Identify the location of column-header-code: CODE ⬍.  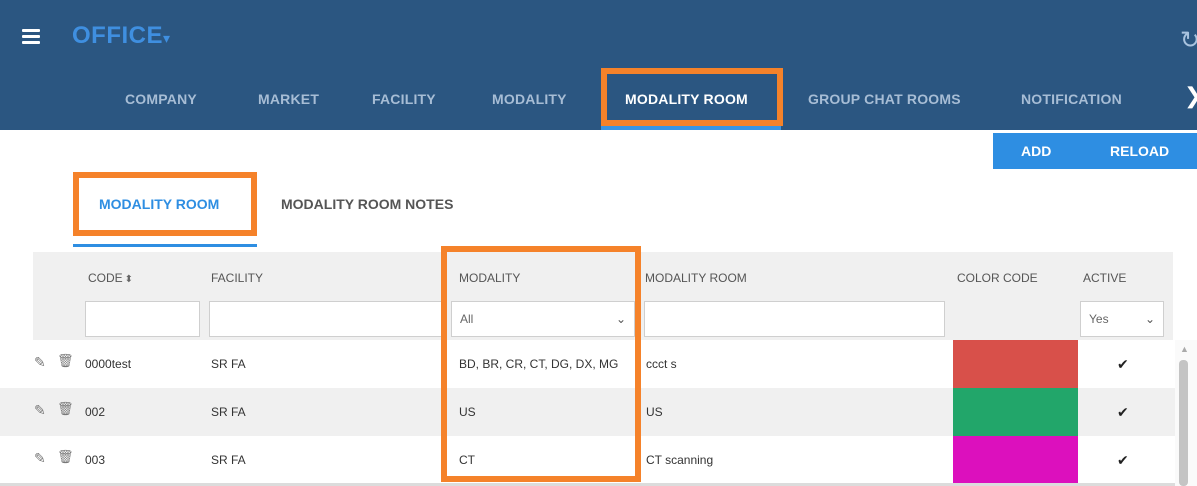
(110, 278).